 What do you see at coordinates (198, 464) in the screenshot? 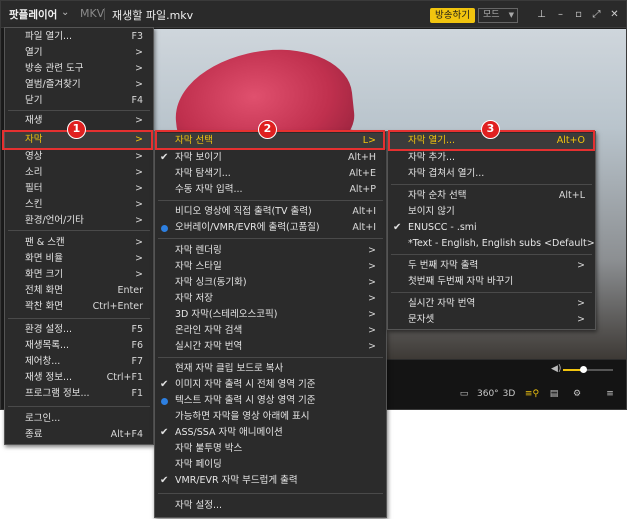
I see `subtitle-menu-item-label: 자막 페이딩` at bounding box center [198, 464].